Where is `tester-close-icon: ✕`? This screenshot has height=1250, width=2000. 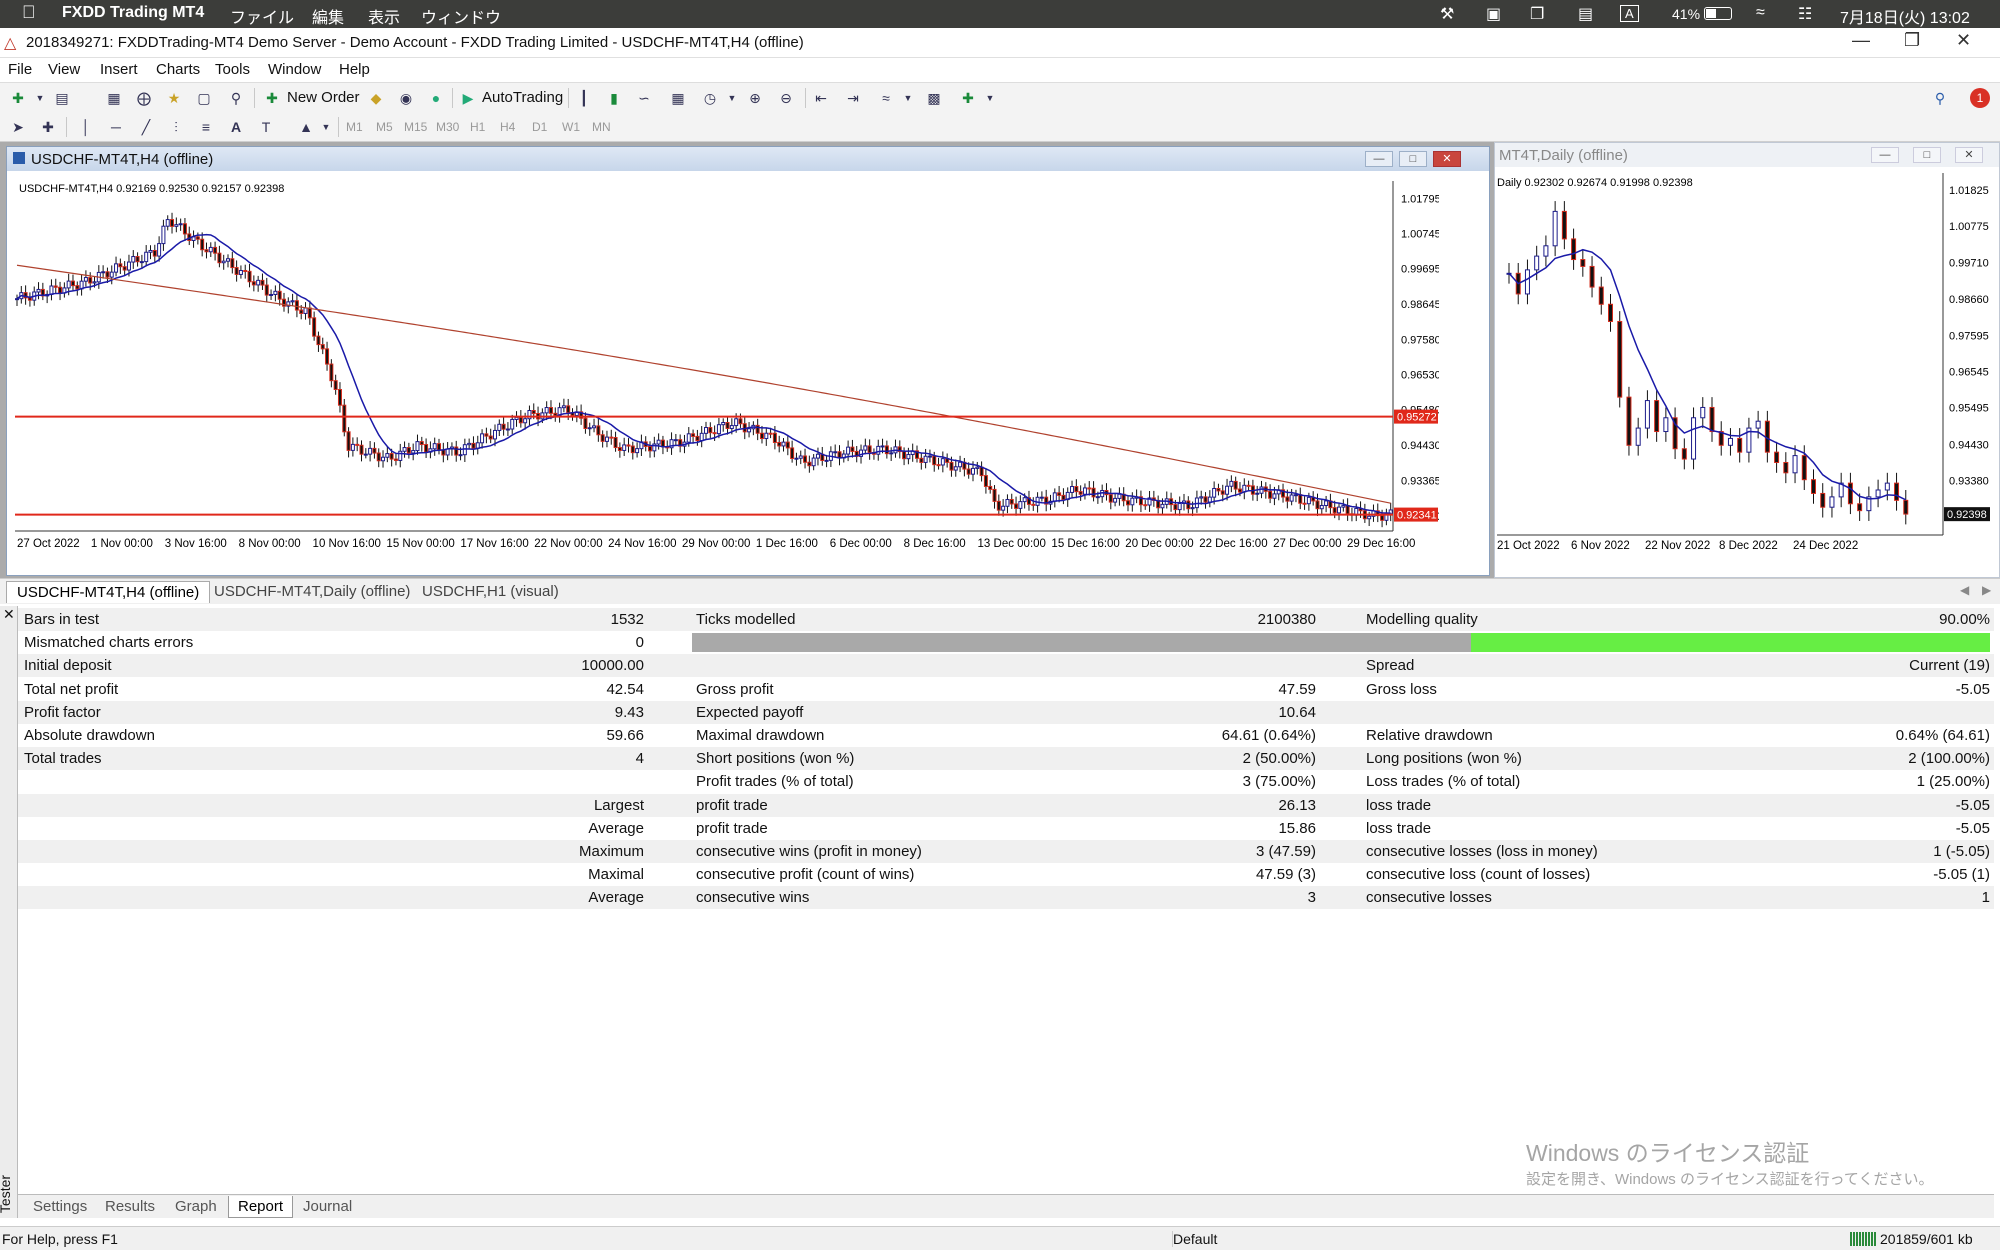 tester-close-icon: ✕ is located at coordinates (9, 614).